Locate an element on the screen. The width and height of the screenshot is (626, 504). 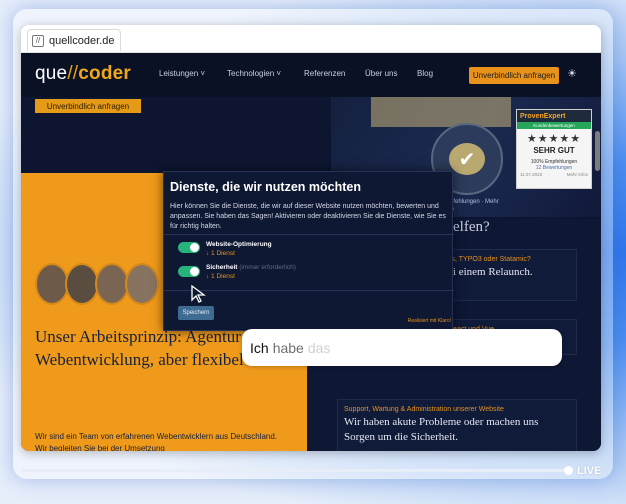
browser-tab: // quellcoder.de is located at coordinates (74, 40).